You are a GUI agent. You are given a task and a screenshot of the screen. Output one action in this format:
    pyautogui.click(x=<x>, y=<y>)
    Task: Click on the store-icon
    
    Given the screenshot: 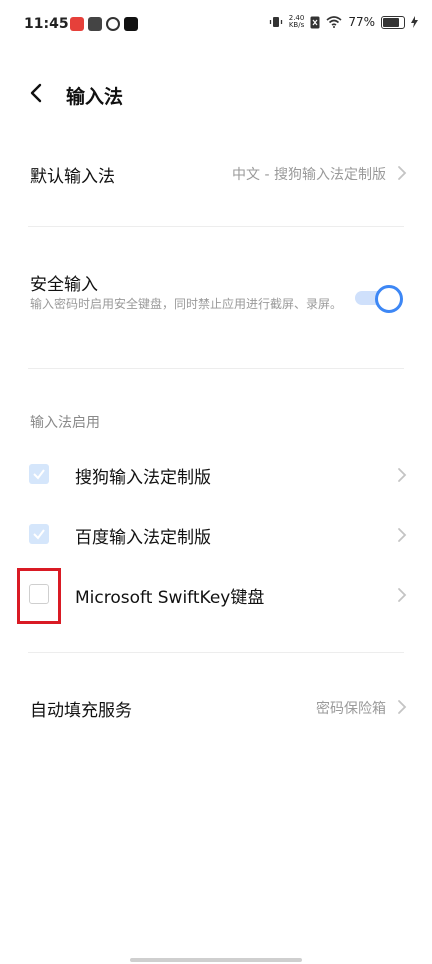 What is the action you would take?
    pyautogui.click(x=95, y=24)
    